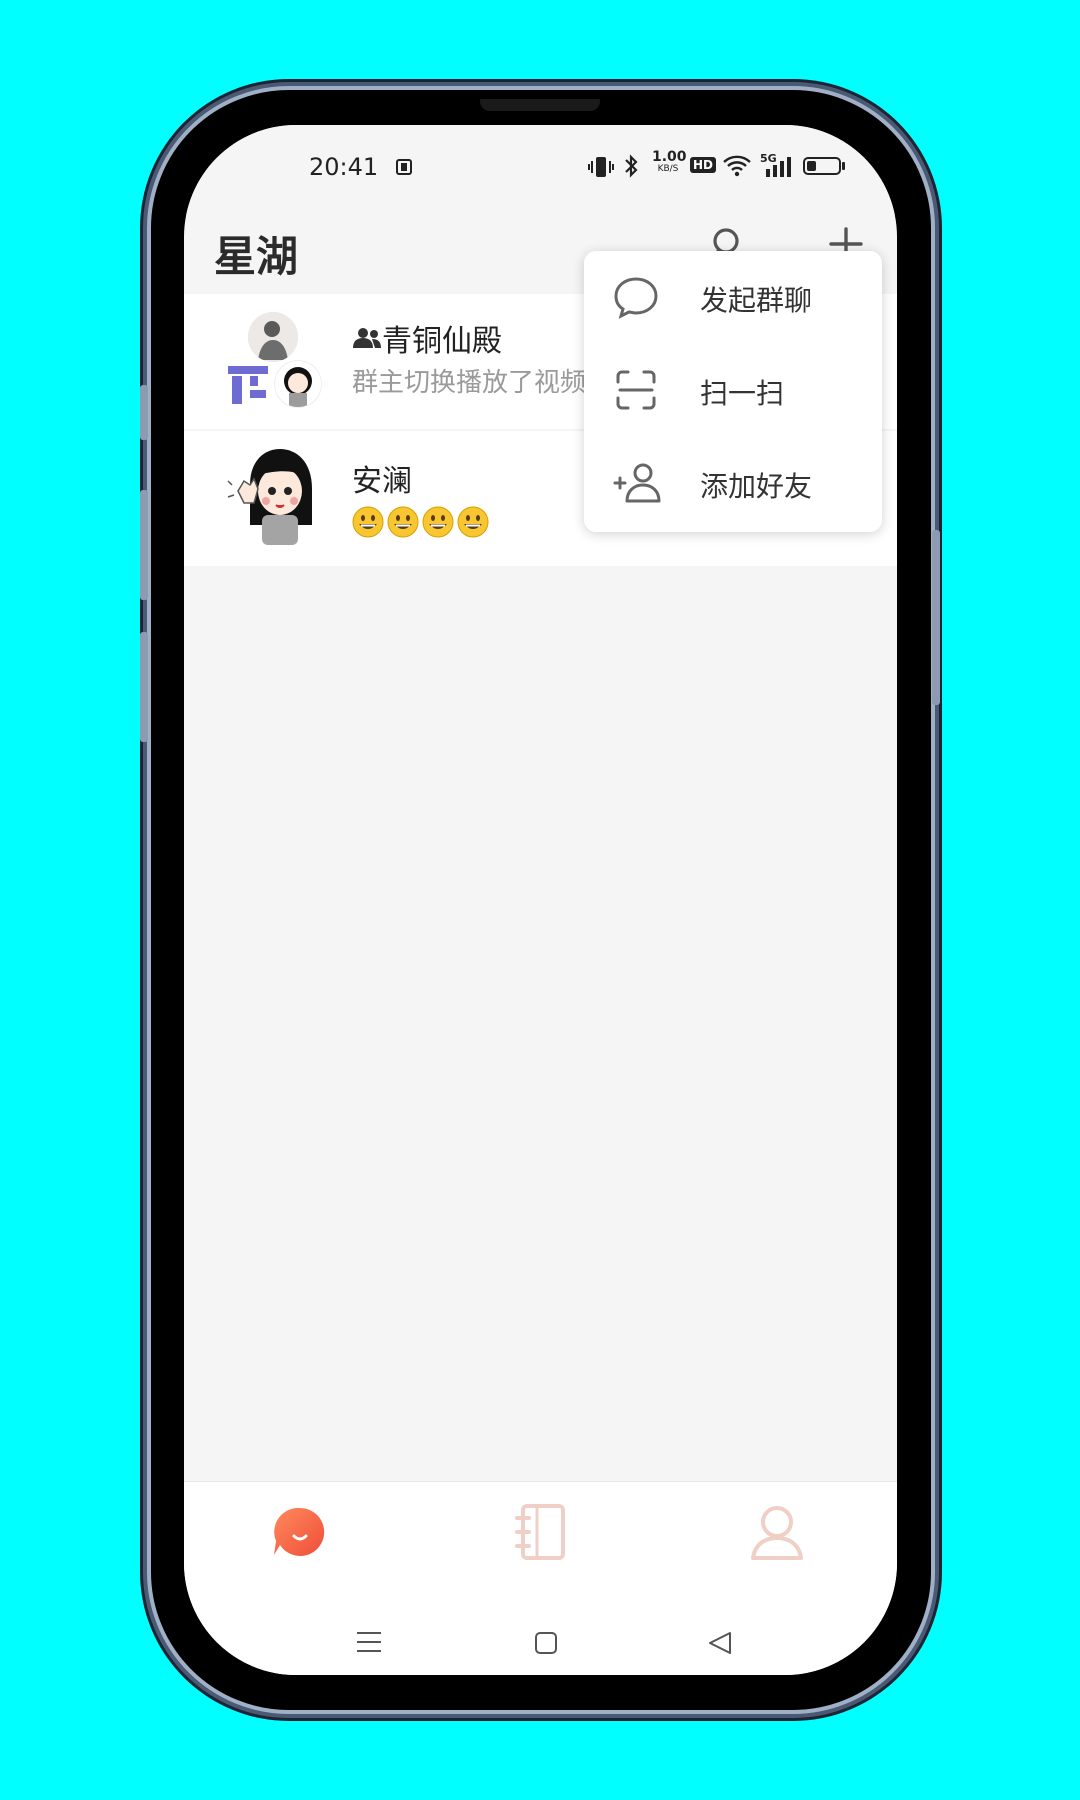  I want to click on cartoon-girl-icon, so click(298, 387).